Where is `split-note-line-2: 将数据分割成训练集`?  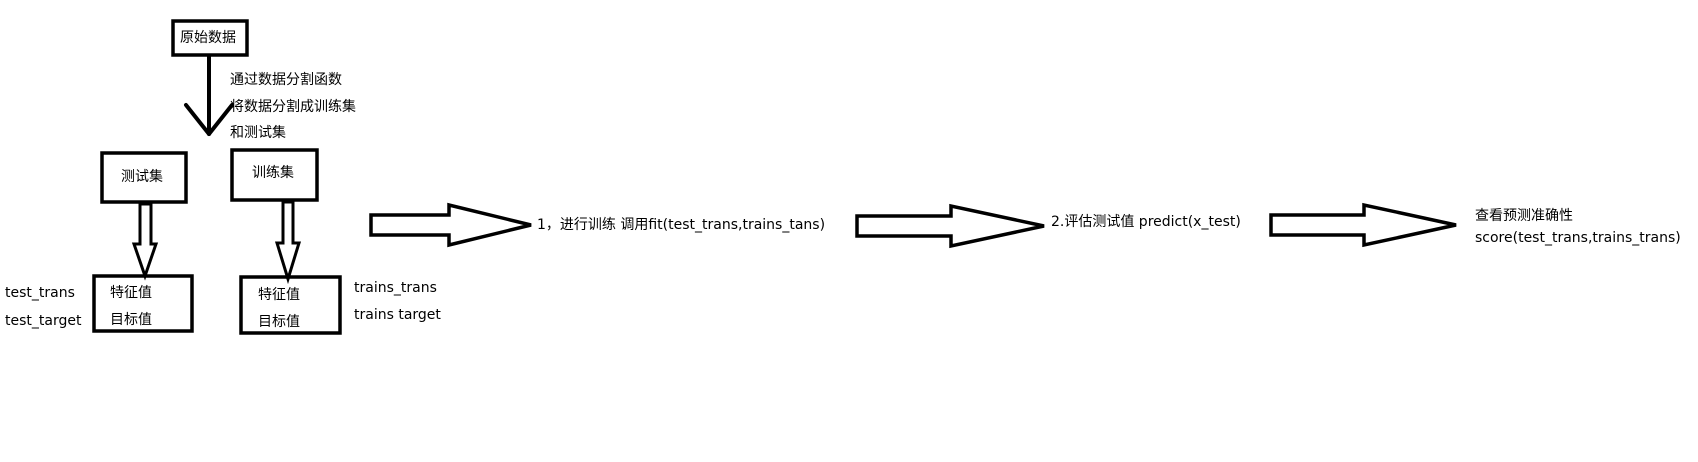 split-note-line-2: 将数据分割成训练集 is located at coordinates (293, 107).